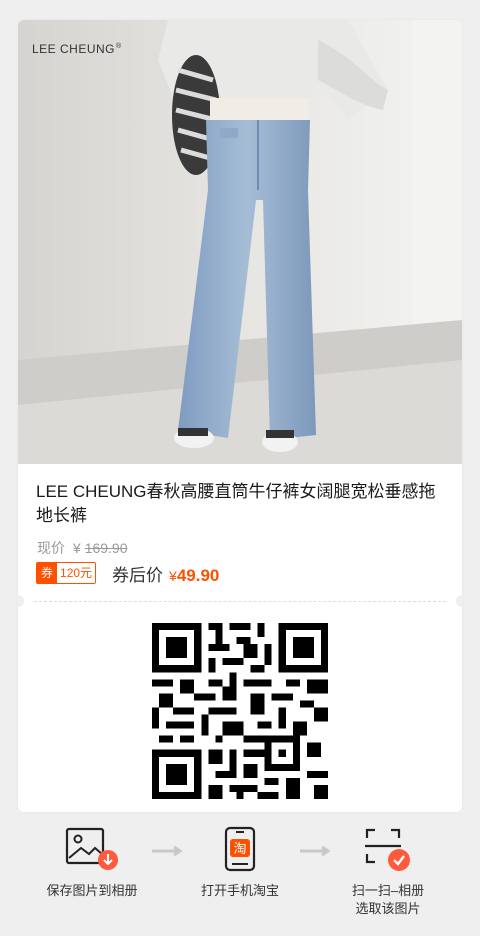 This screenshot has width=480, height=936. Describe the element at coordinates (198, 575) in the screenshot. I see `final-price: 49.90` at that location.